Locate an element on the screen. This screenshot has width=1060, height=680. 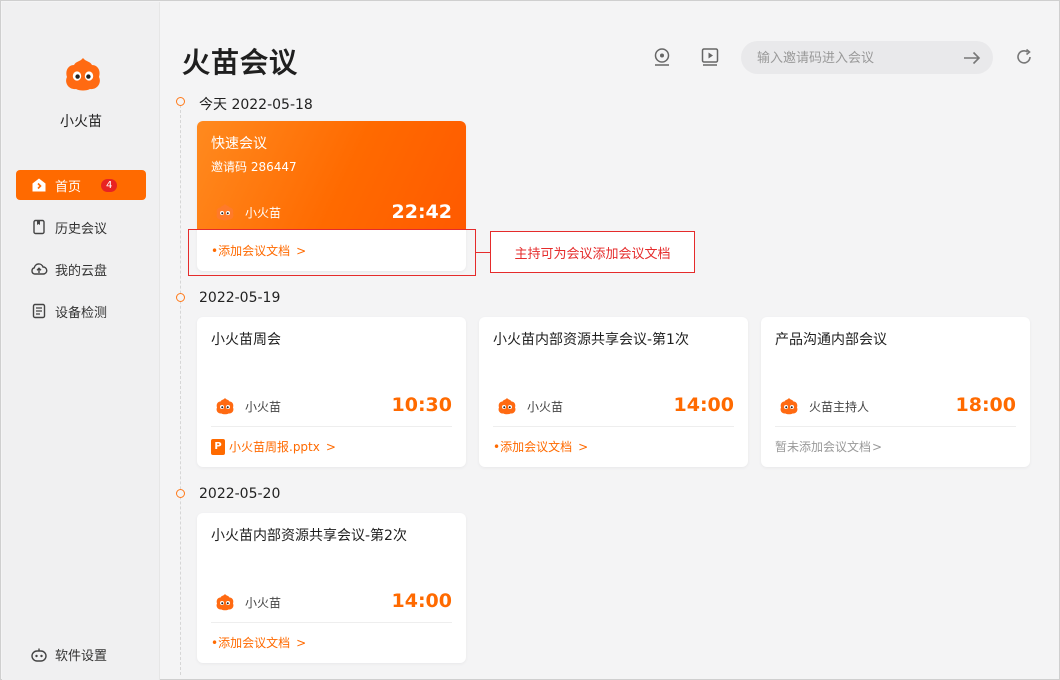
meeting-host: 火苗主持人 is located at coordinates (824, 406).